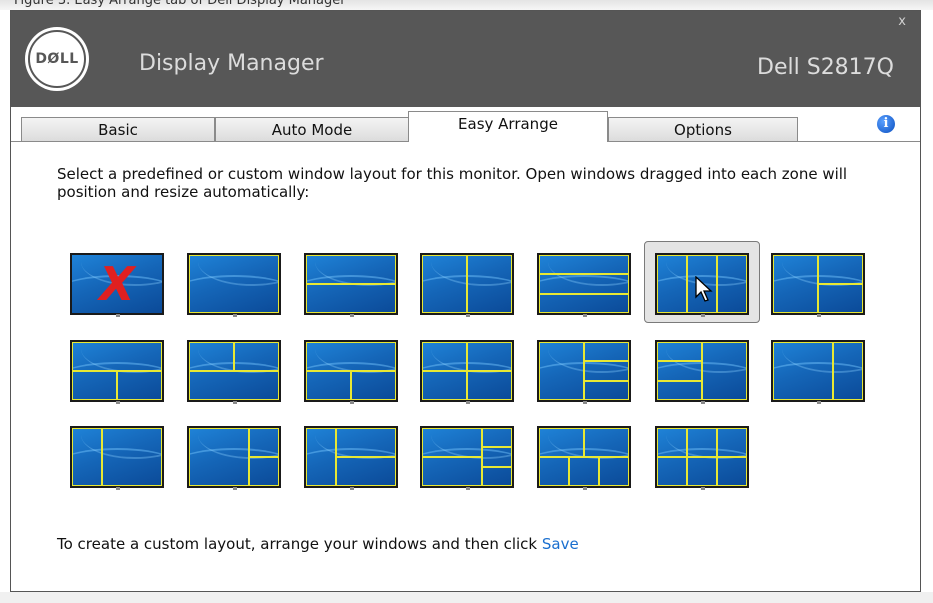 The image size is (933, 603). I want to click on layout-option-1: X, so click(117, 285).